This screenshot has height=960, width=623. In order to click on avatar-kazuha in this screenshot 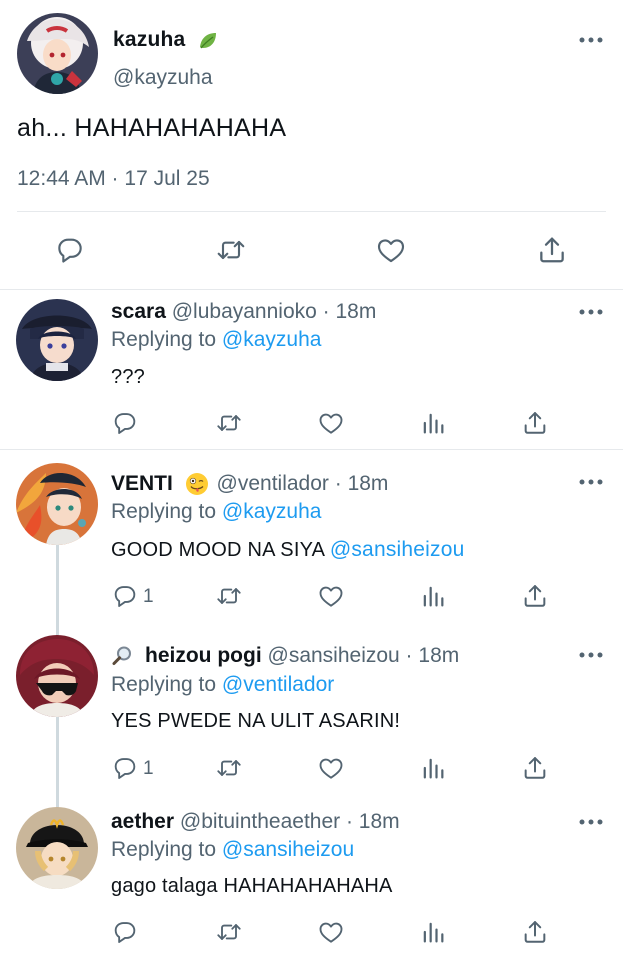, I will do `click(57, 53)`.